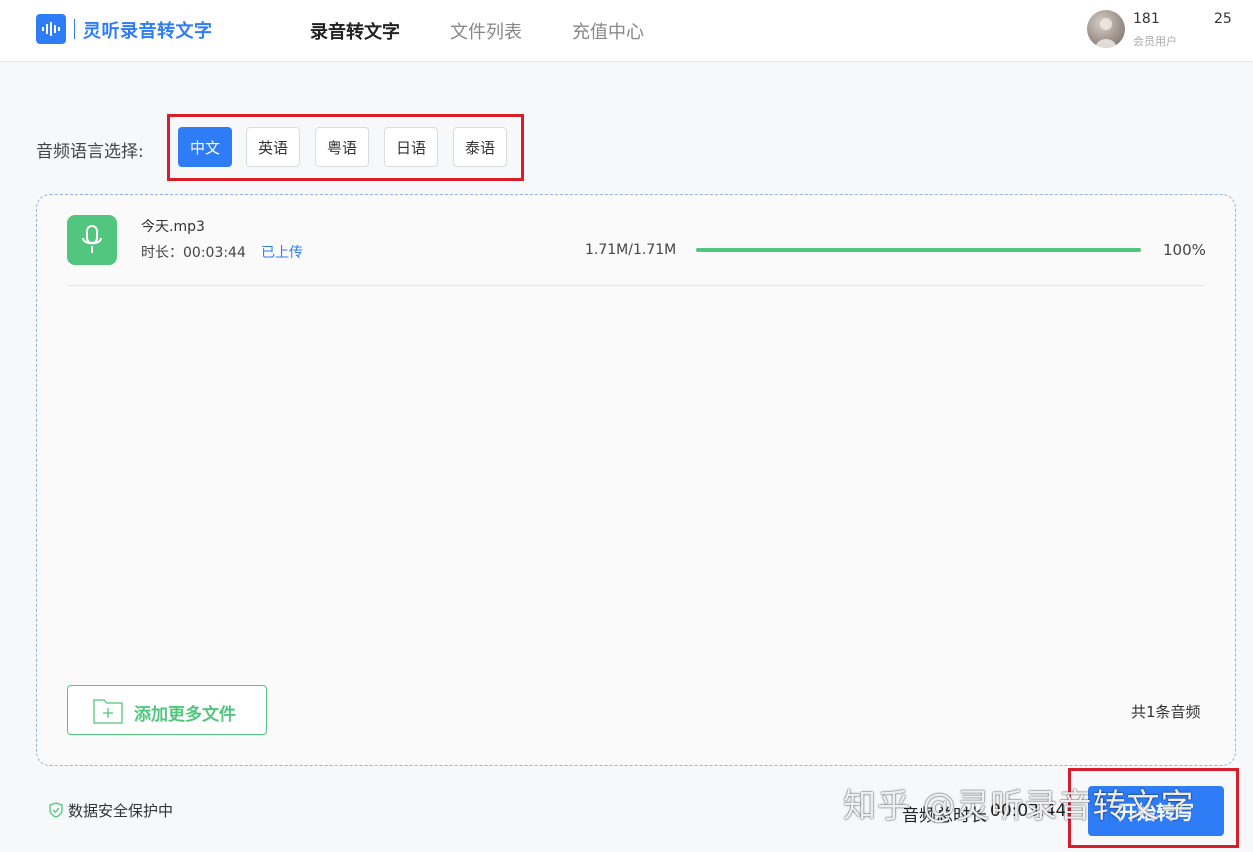 Image resolution: width=1253 pixels, height=852 pixels. I want to click on shield-check-icon, so click(56, 810).